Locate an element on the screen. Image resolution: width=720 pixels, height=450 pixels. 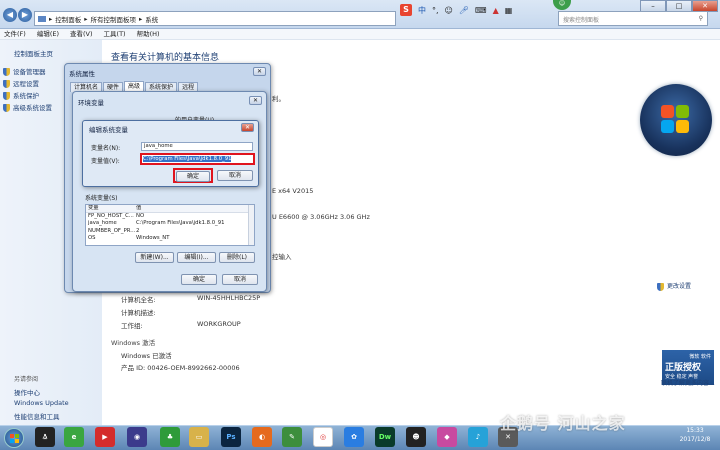
menu-edit: 编辑(E) is located at coordinates (48, 34).